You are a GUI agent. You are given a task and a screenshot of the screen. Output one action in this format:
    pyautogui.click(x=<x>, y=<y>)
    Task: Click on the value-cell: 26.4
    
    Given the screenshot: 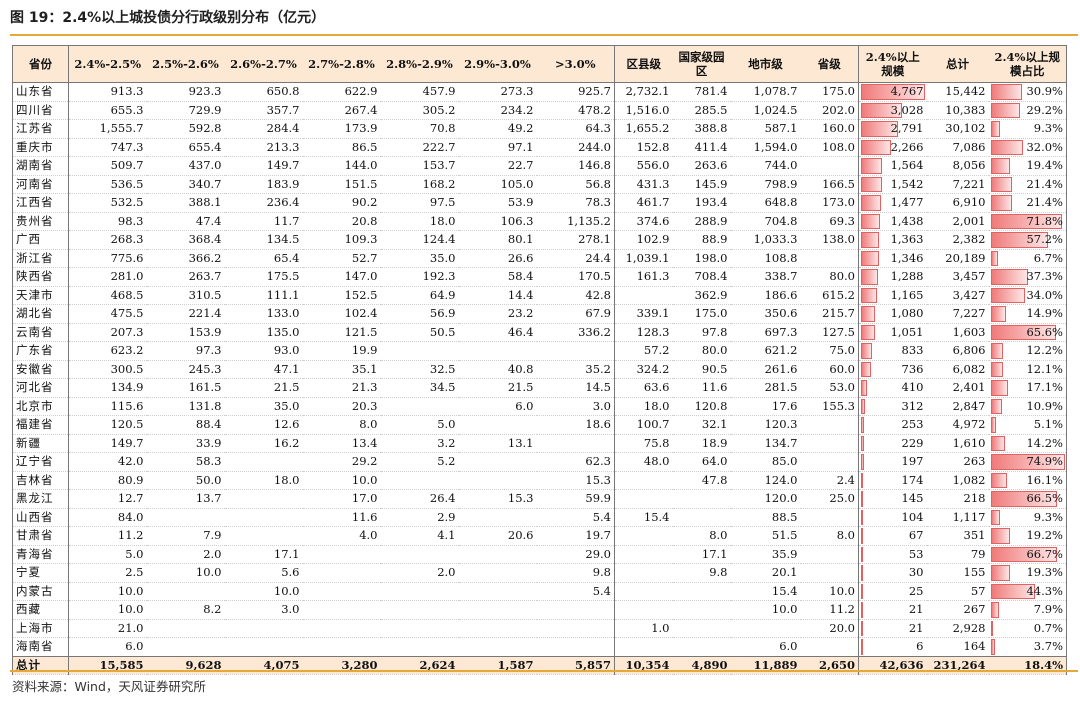 What is the action you would take?
    pyautogui.click(x=419, y=499)
    